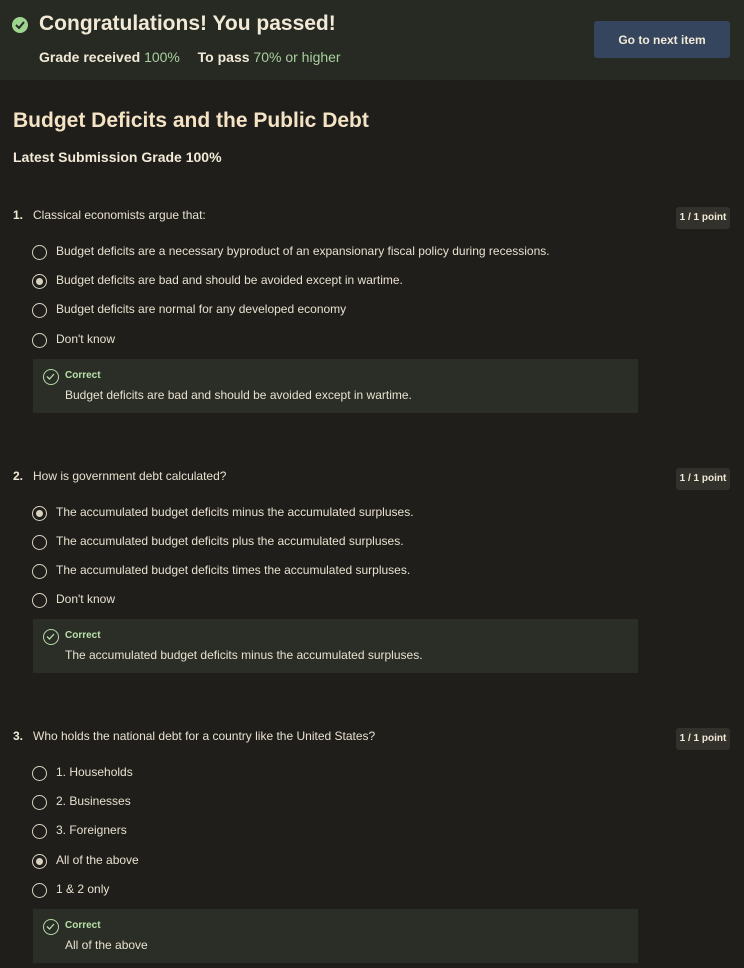 The height and width of the screenshot is (968, 744). What do you see at coordinates (94, 772) in the screenshot?
I see `answer-option-label: 1. Households` at bounding box center [94, 772].